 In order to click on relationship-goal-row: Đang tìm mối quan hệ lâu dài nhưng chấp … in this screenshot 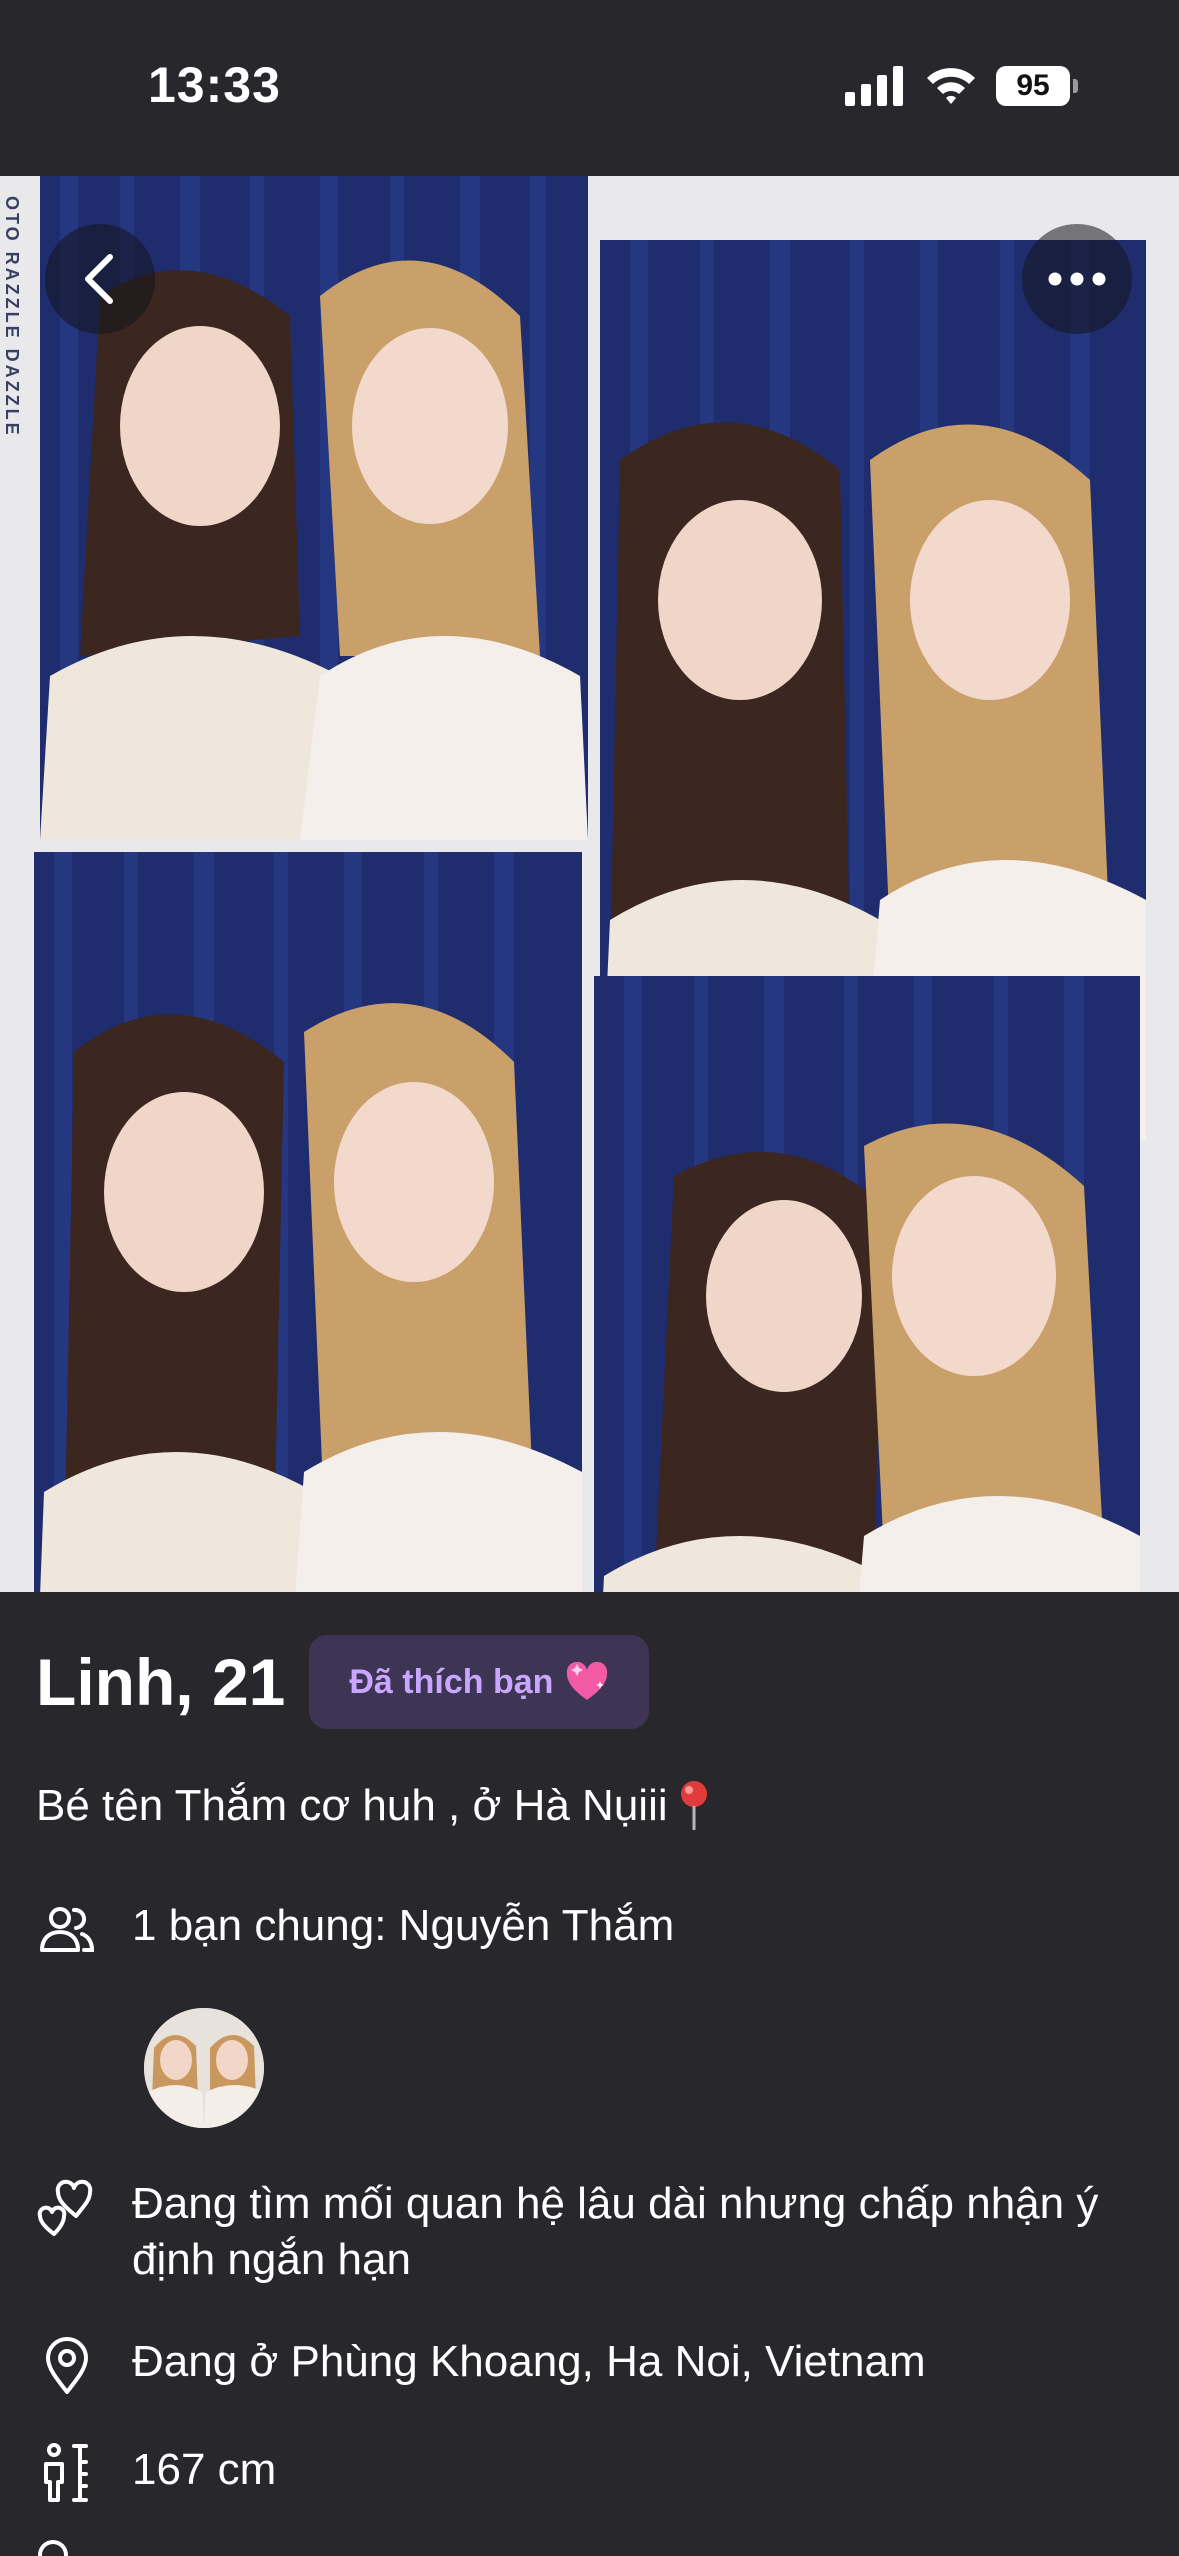, I will do `click(586, 2232)`.